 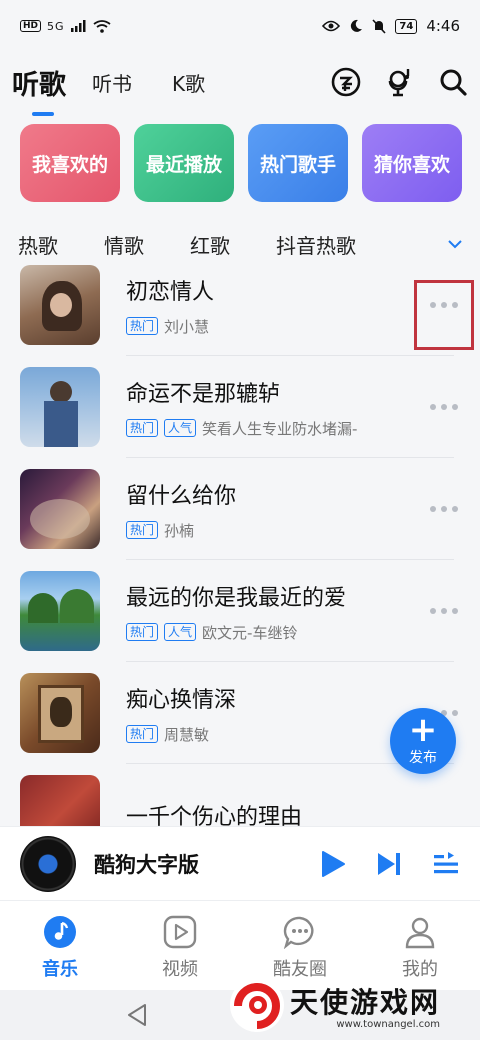 I want to click on song-artist: 刘小慧, so click(x=187, y=326).